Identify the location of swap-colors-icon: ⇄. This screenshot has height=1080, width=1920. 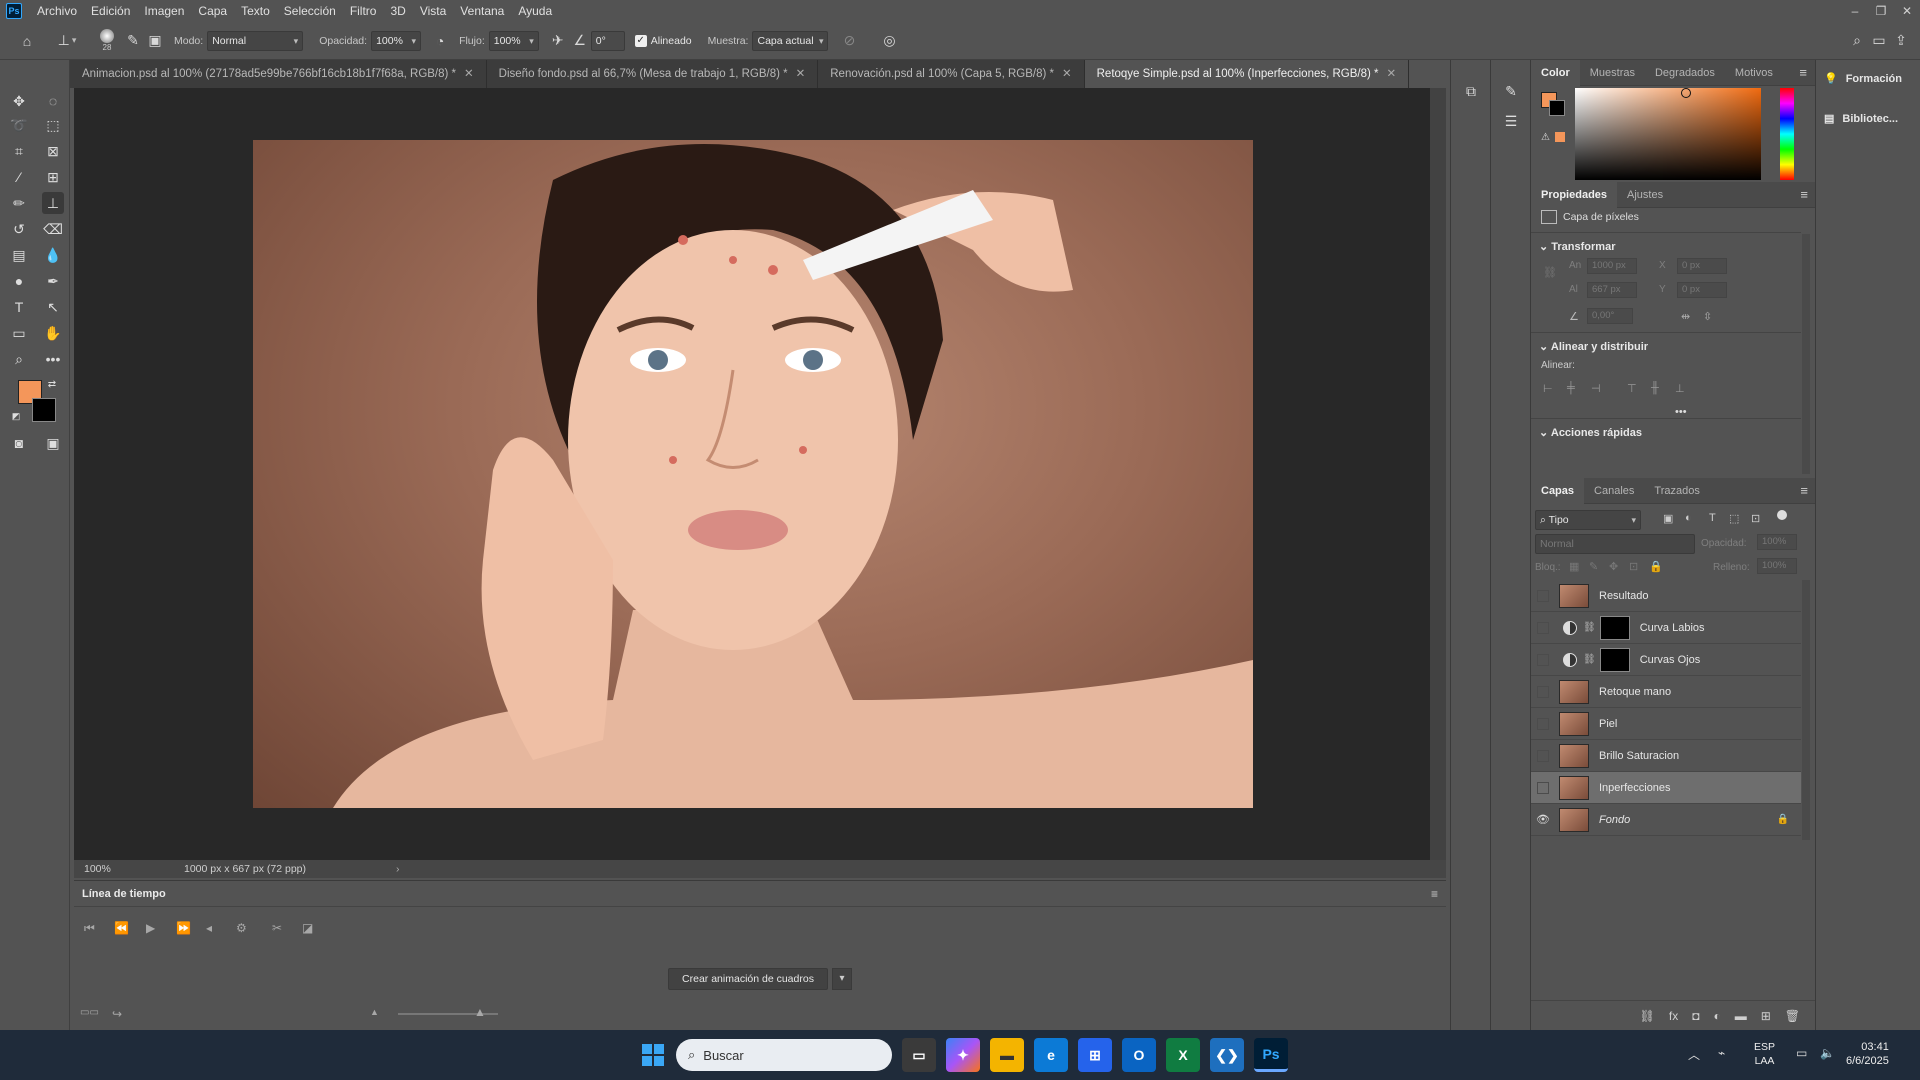
(52, 384).